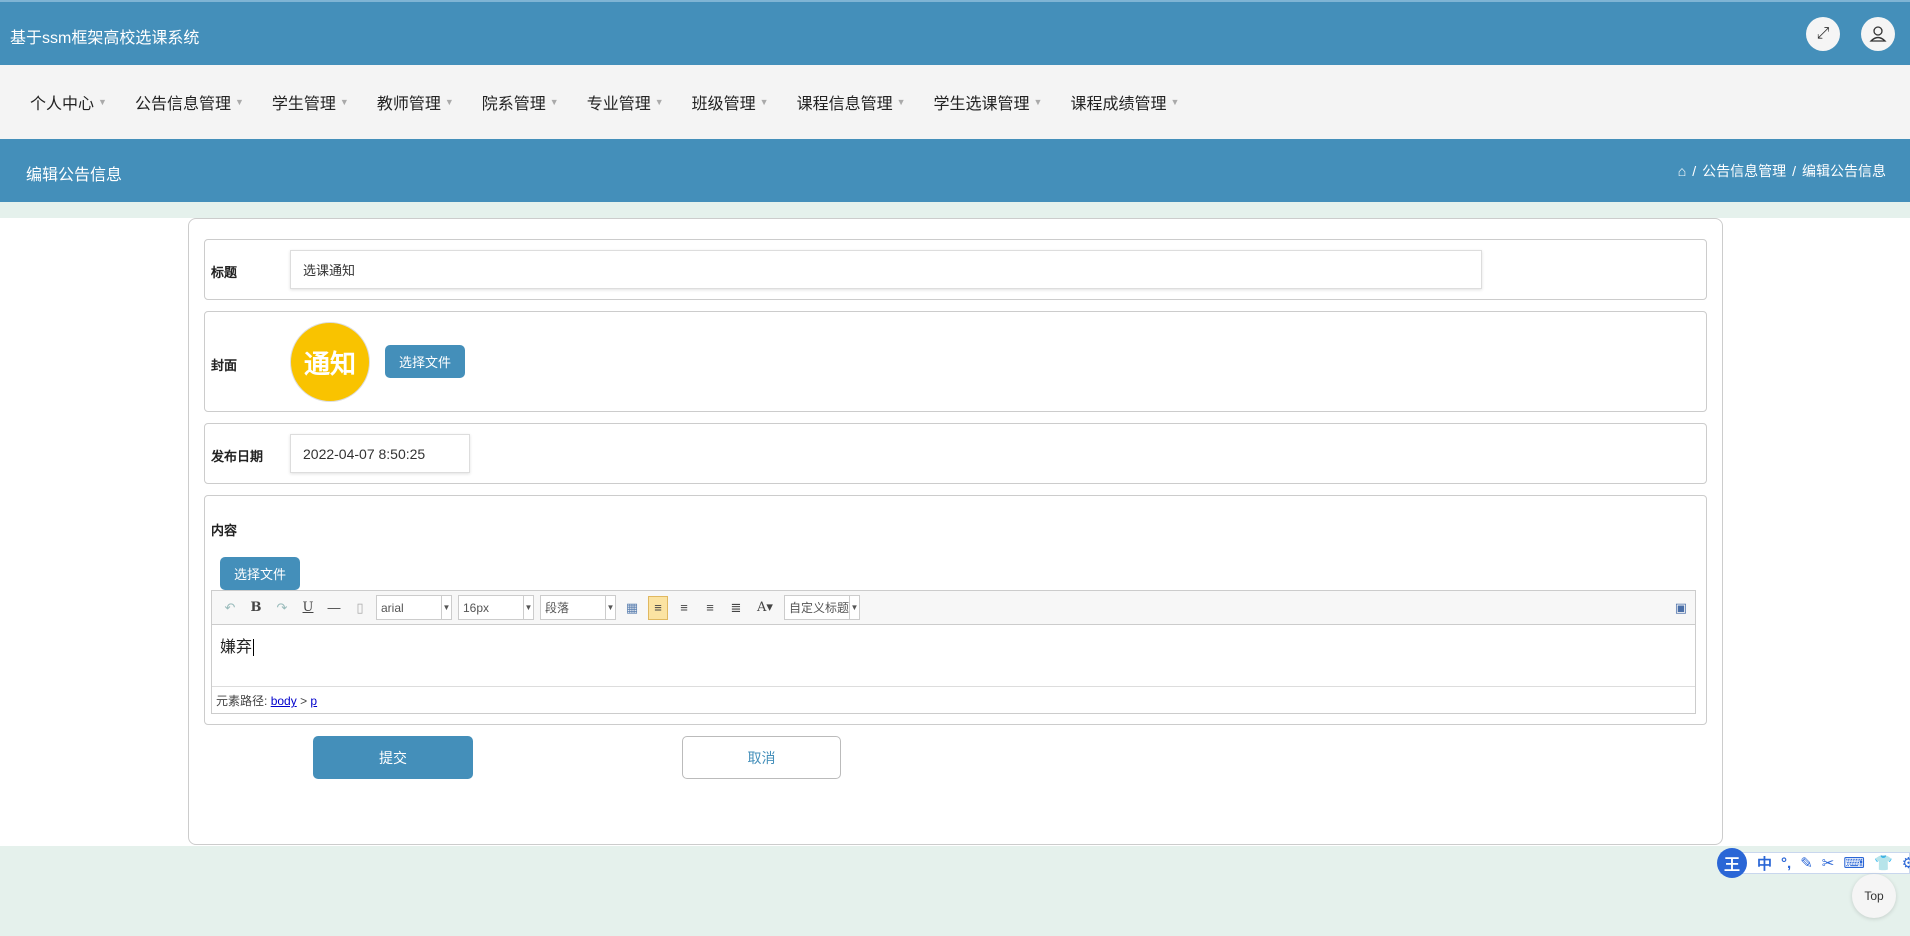 The width and height of the screenshot is (1910, 936). What do you see at coordinates (955, 170) in the screenshot?
I see `title-bar: 编辑公告信息 ⌂ / 公告信息管理 / 编辑公告信息` at bounding box center [955, 170].